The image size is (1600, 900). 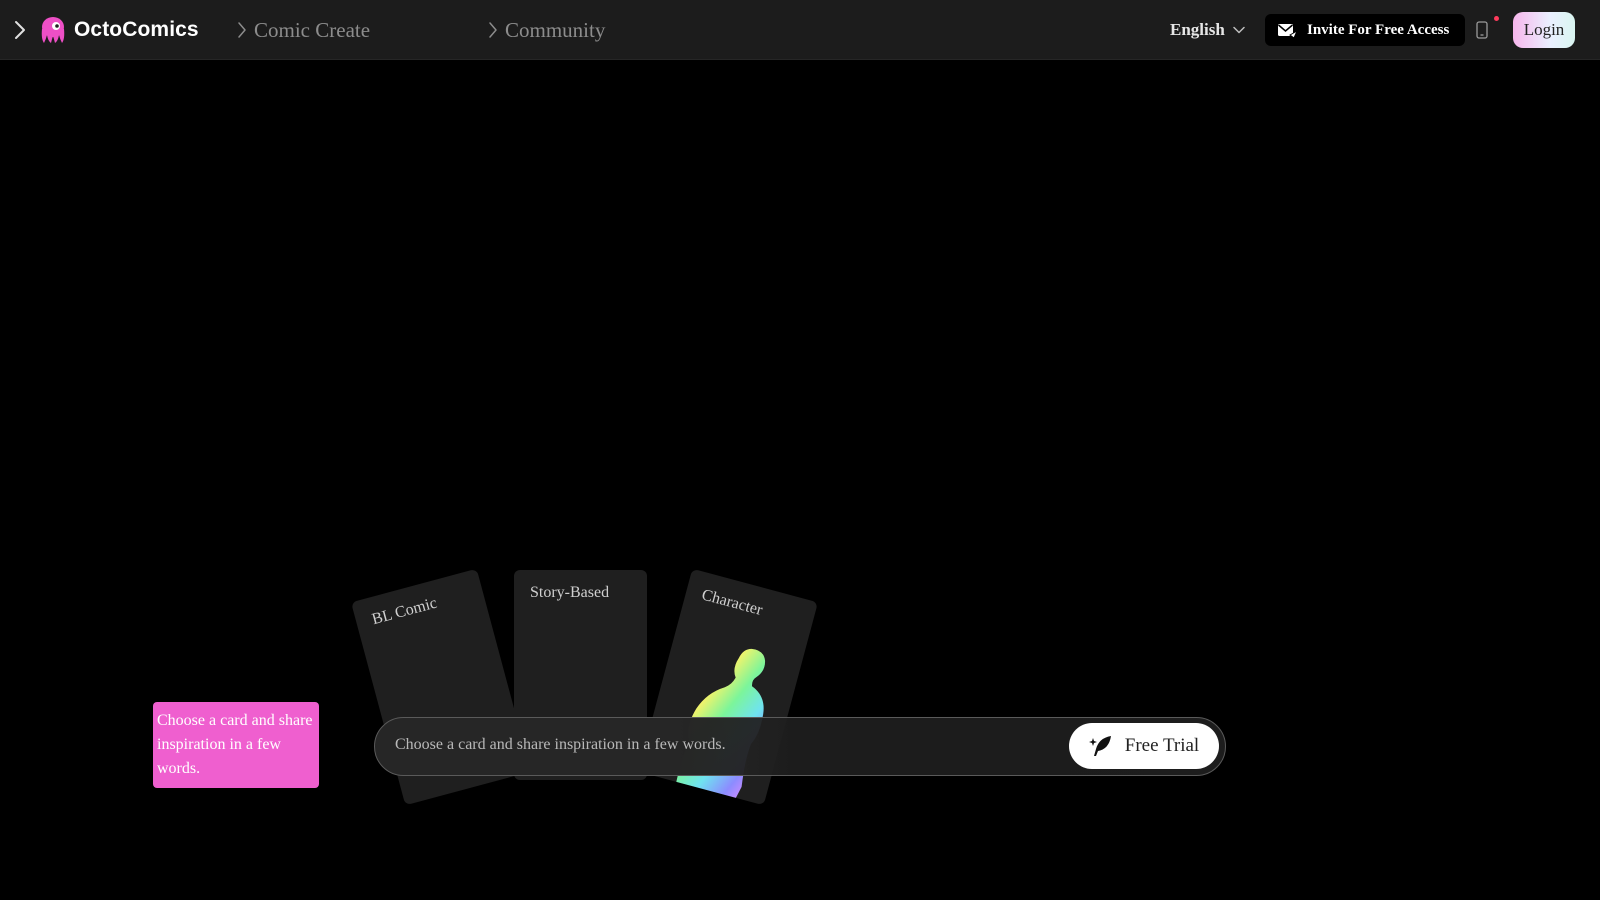 I want to click on card-label: BL Comic, so click(x=404, y=611).